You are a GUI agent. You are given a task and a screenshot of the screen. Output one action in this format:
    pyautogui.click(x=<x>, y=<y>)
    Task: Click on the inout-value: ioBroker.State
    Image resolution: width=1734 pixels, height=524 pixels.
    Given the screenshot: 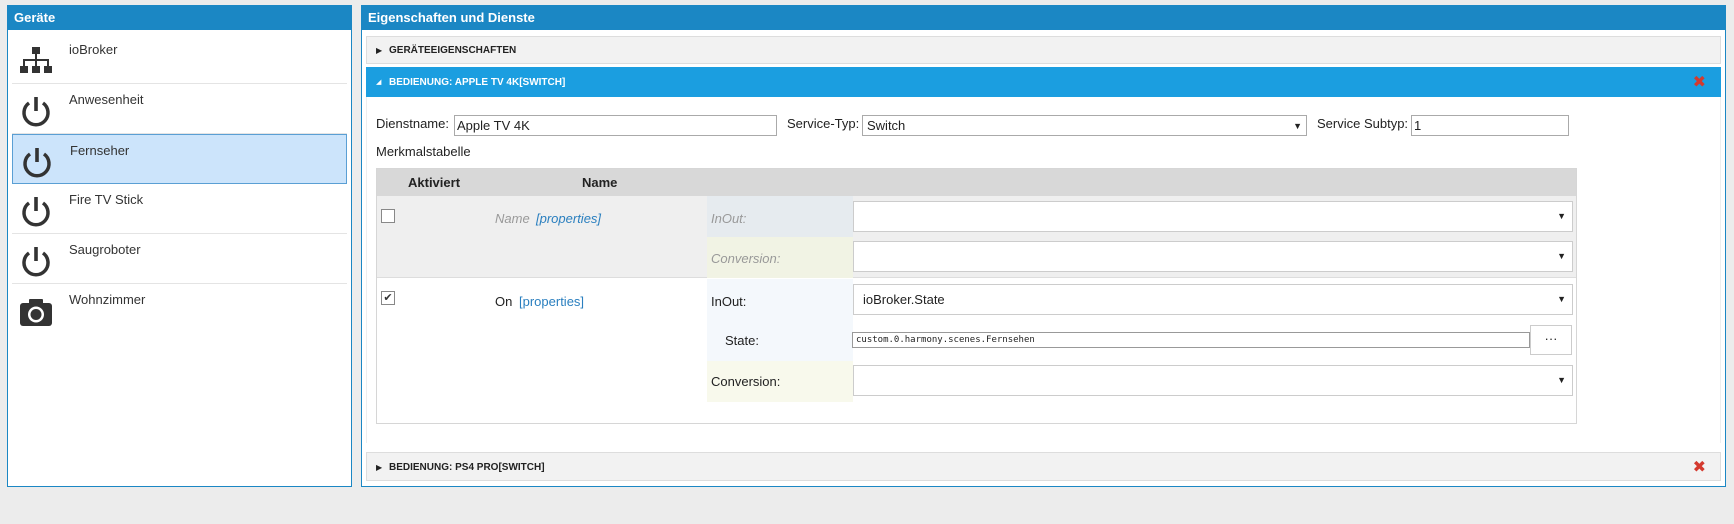 What is the action you would take?
    pyautogui.click(x=904, y=299)
    